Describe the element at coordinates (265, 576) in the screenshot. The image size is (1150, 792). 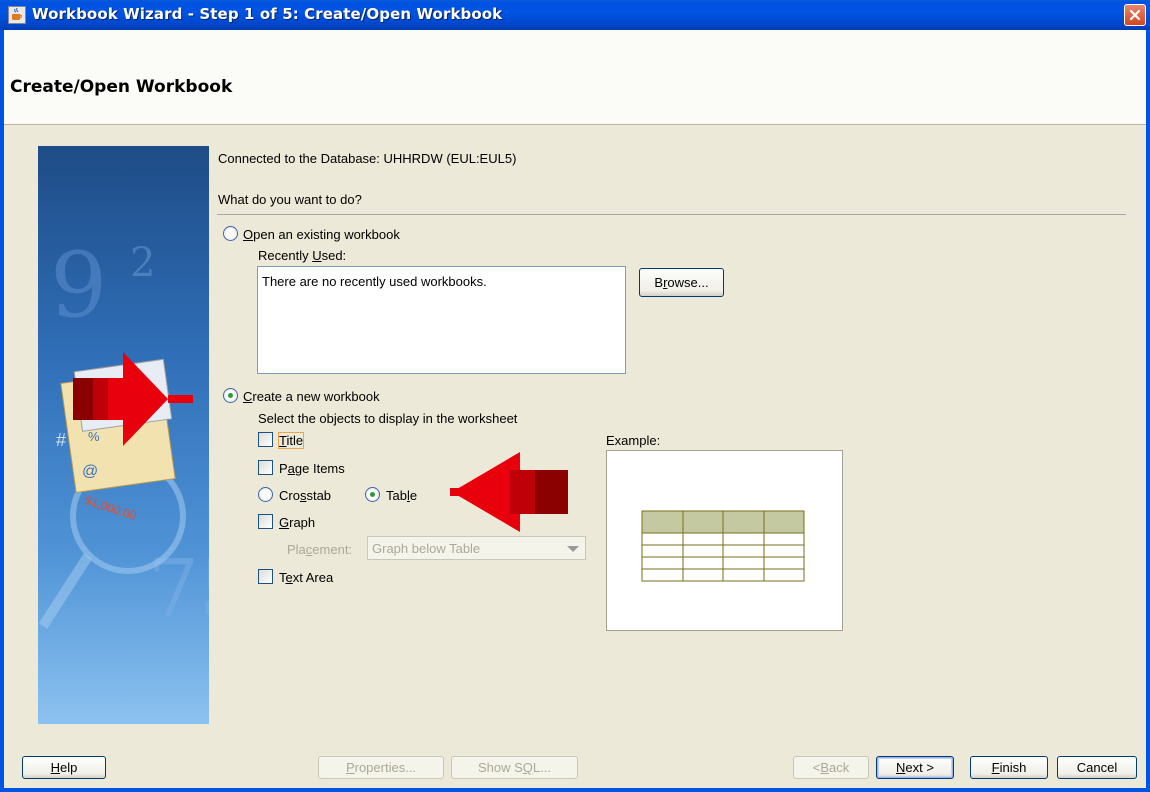
I see `text-area-checkbox` at that location.